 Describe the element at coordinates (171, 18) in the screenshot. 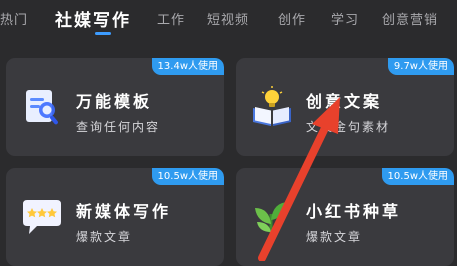

I see `tab-work: 工作` at that location.